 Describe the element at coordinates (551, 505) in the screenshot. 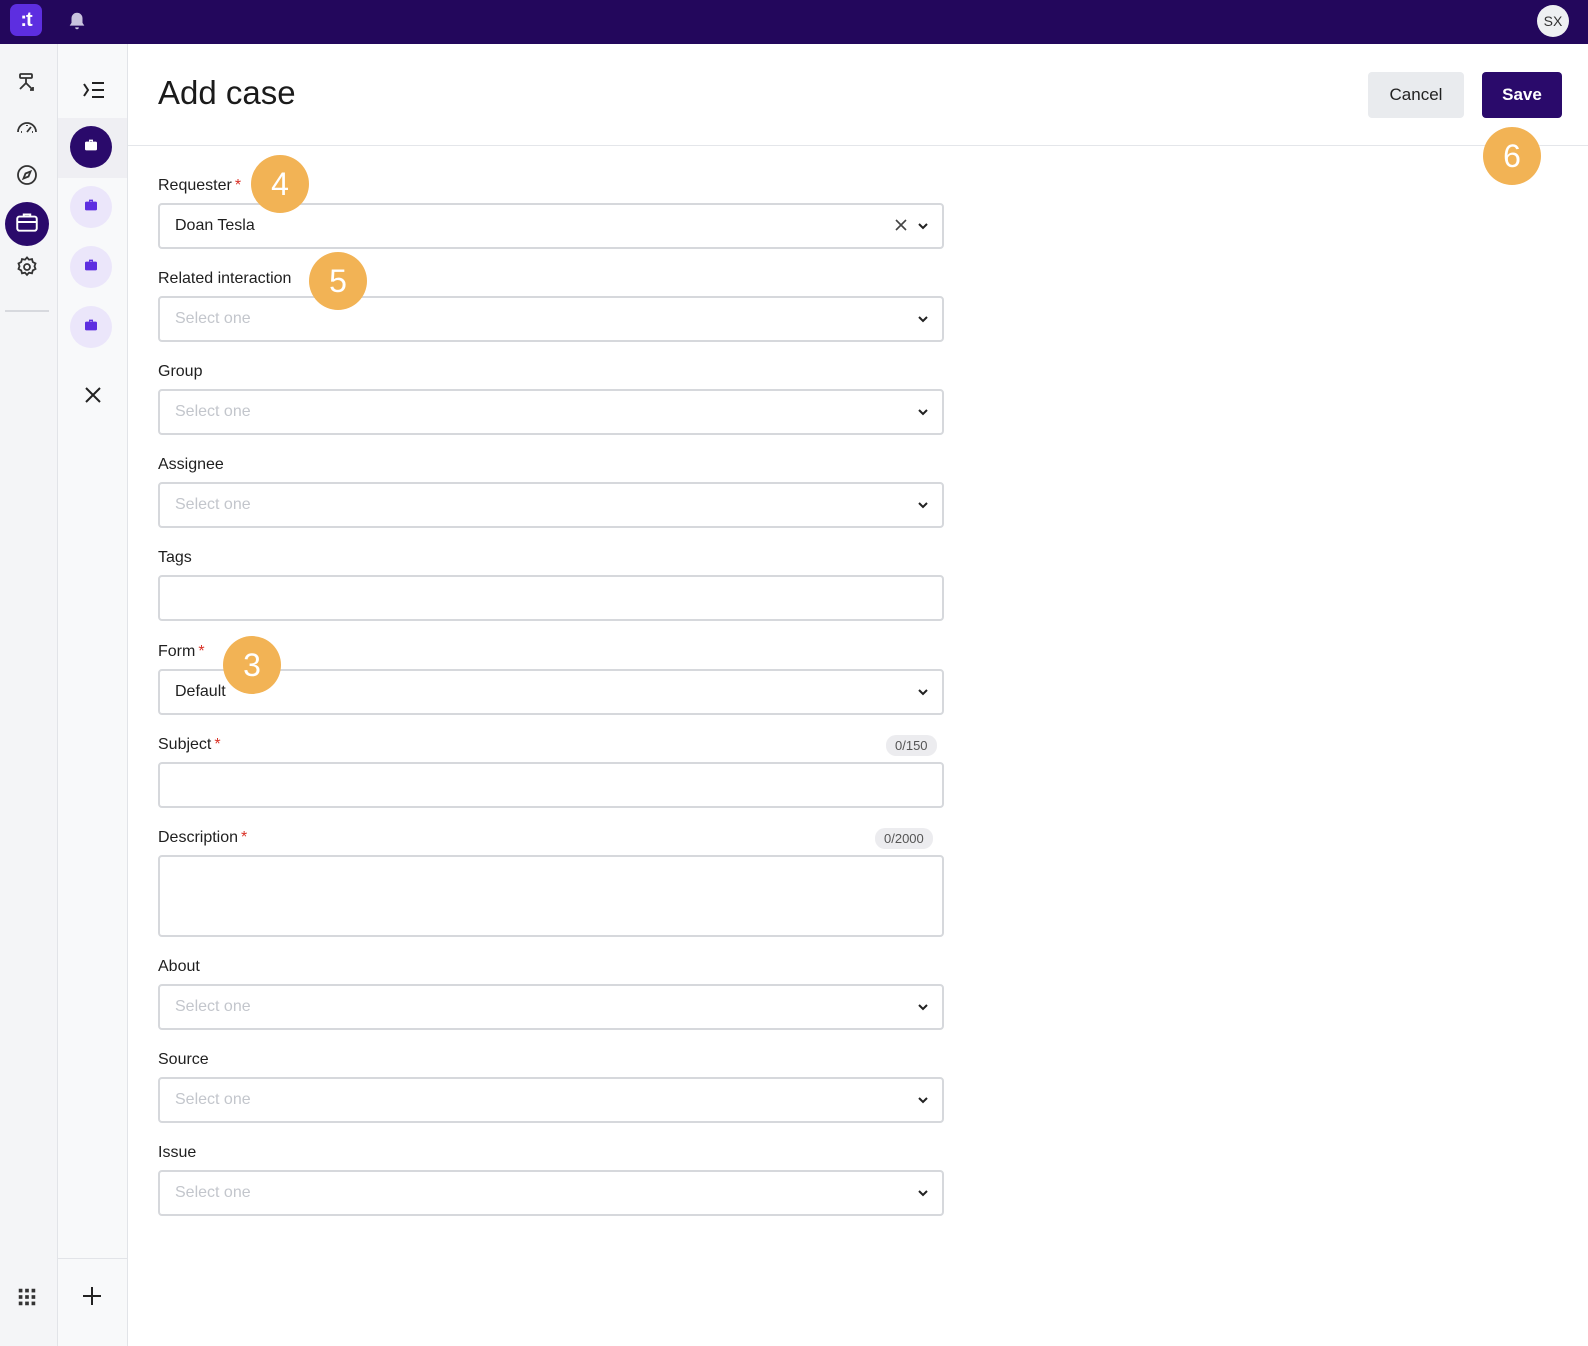

I see `assignee-select: Select one` at that location.